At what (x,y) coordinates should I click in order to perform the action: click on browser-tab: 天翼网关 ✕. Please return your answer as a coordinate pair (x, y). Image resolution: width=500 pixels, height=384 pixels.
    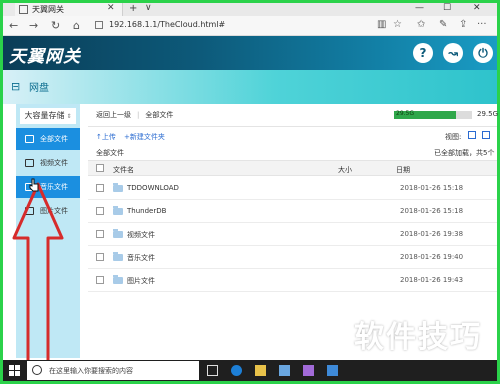
    Looking at the image, I should click on (69, 9).